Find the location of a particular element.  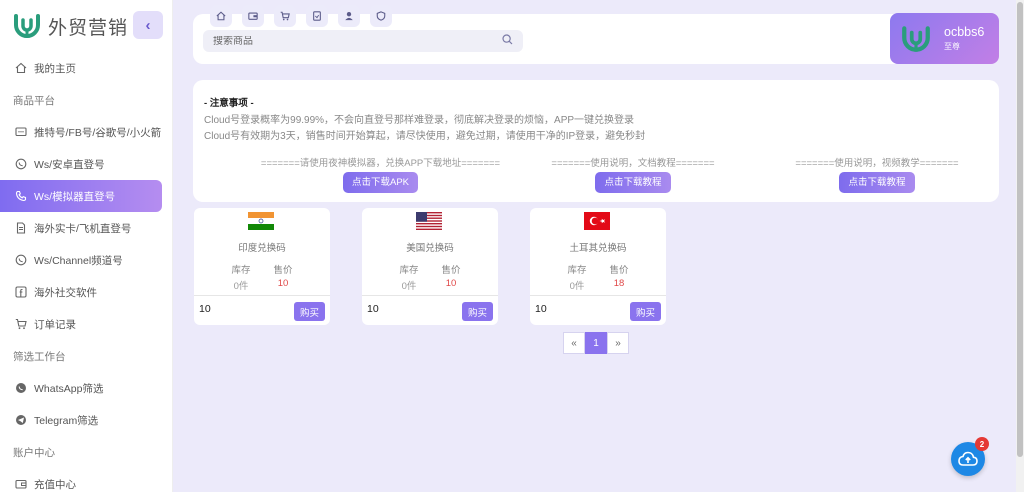

next-page-button: » is located at coordinates (618, 343).